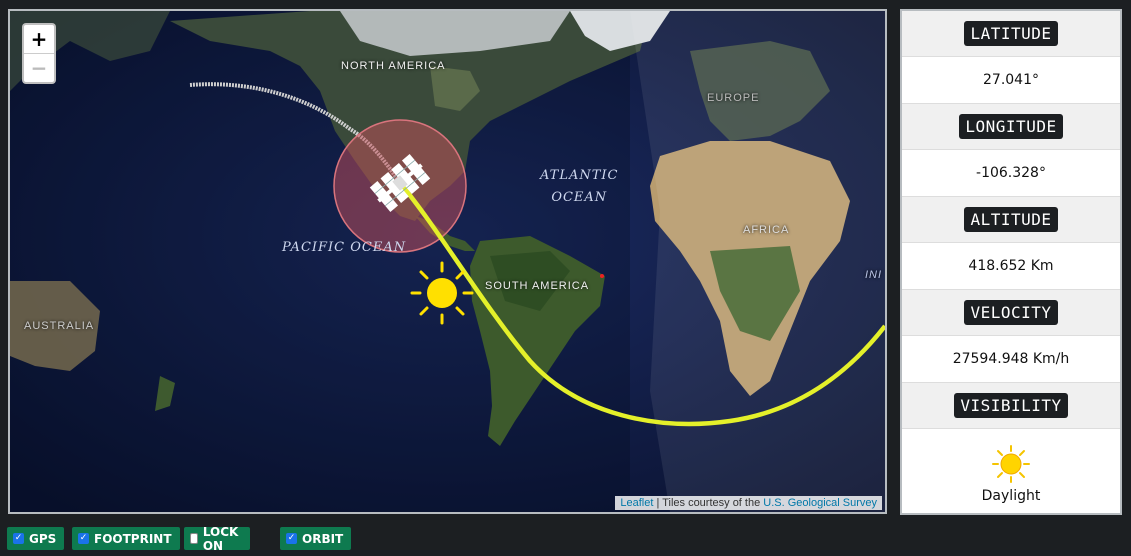 The width and height of the screenshot is (1131, 556). I want to click on label-north-america: NORTH AMERICA, so click(393, 66).